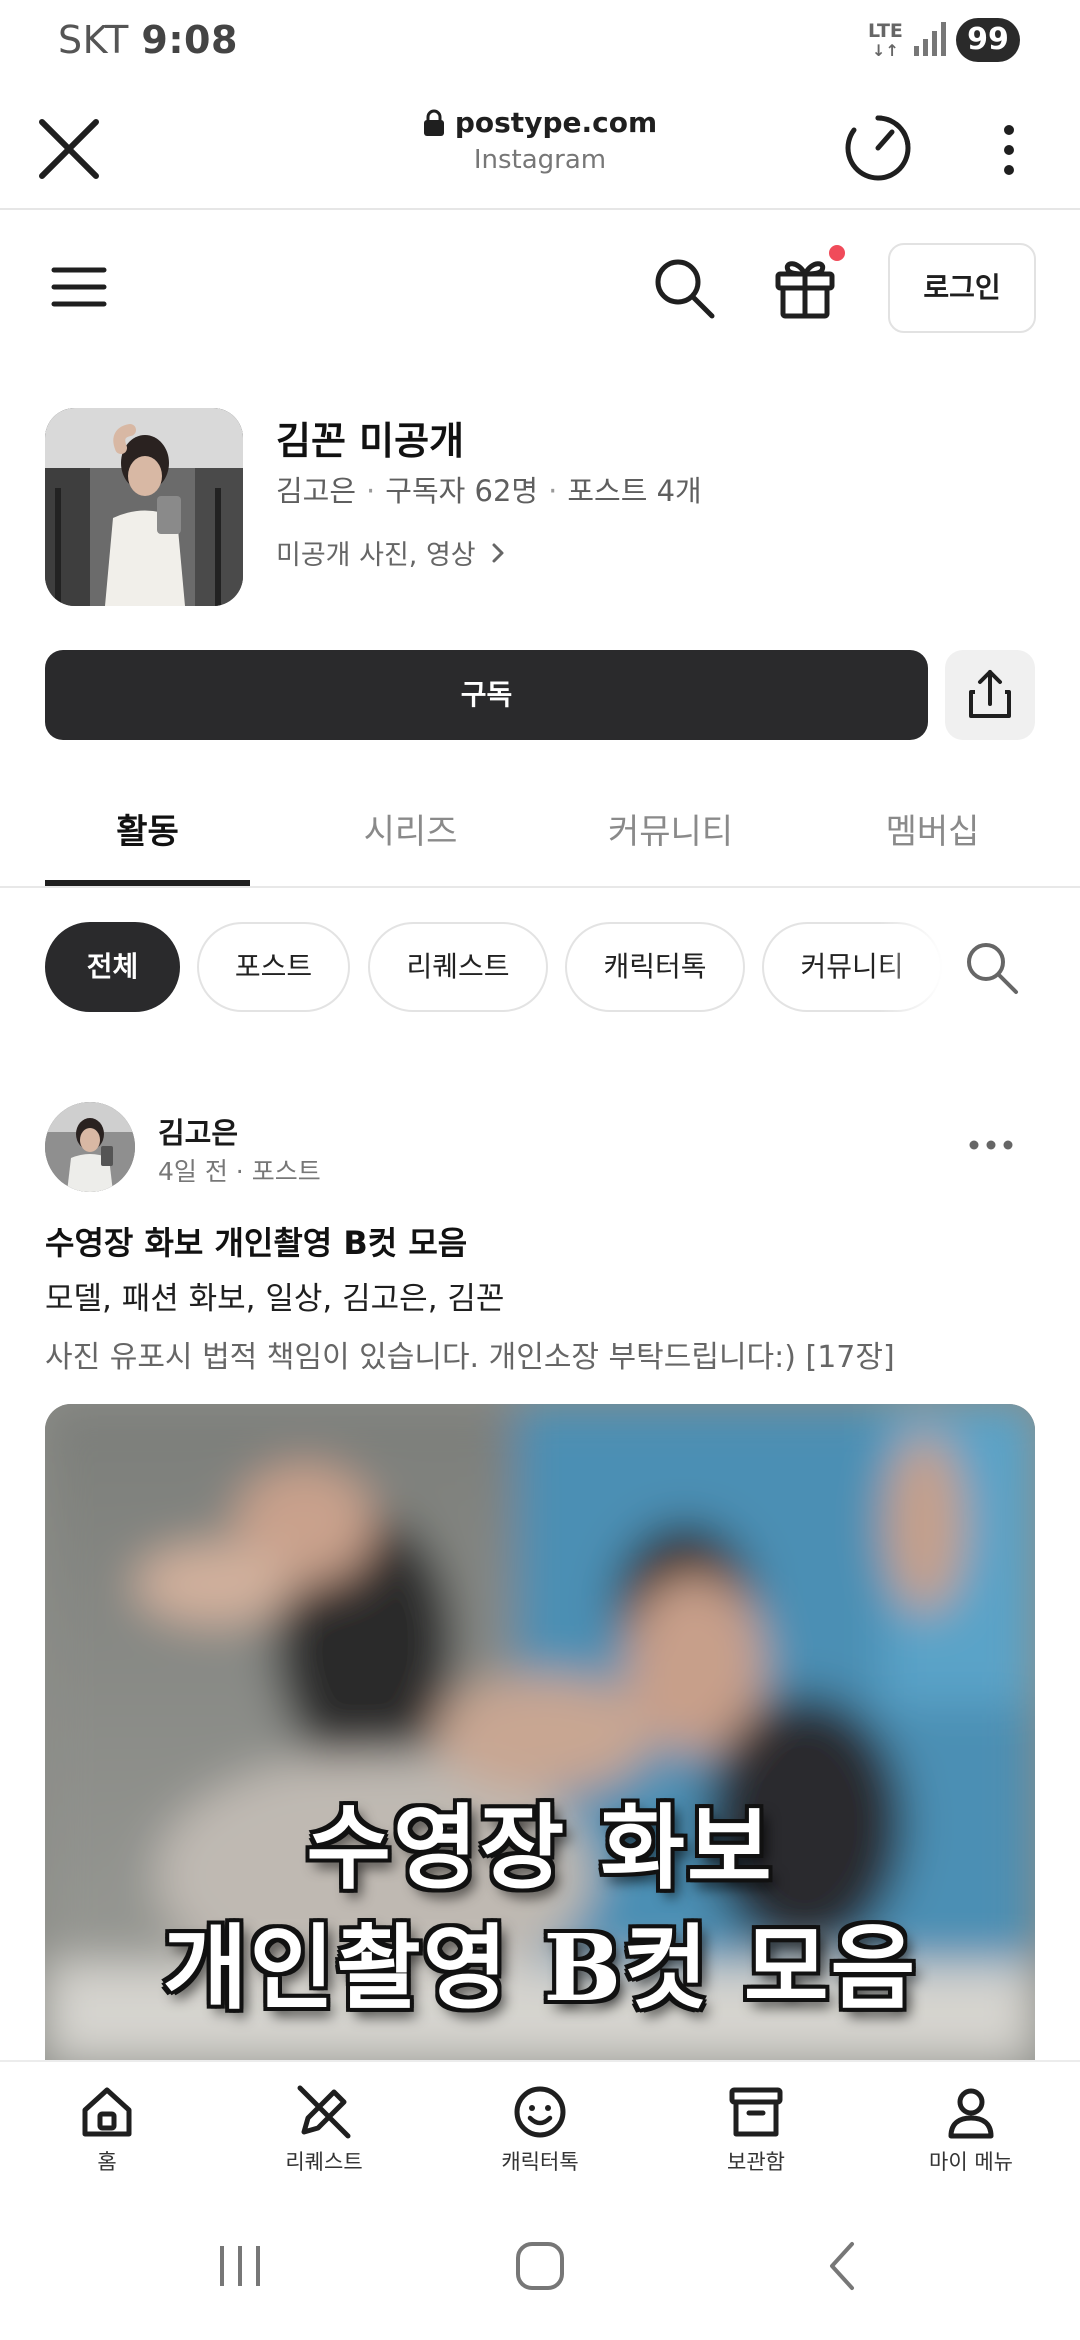 The width and height of the screenshot is (1080, 2340). I want to click on profile-photo, so click(144, 507).